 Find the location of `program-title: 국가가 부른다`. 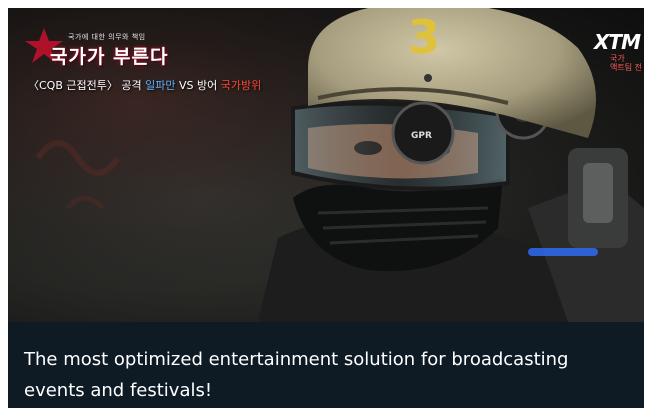

program-title: 국가가 부른다 is located at coordinates (109, 57).